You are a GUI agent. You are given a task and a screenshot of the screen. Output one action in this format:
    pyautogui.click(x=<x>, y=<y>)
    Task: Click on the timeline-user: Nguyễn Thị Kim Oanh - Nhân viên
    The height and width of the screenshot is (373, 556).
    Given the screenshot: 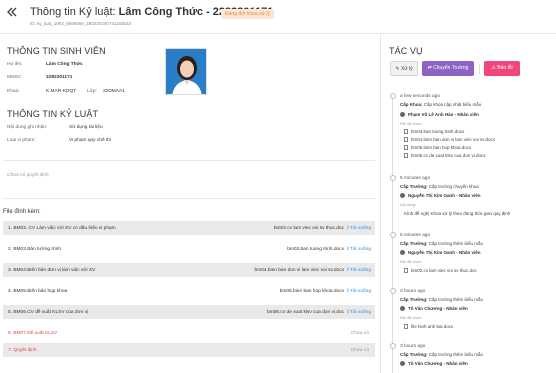 What is the action you would take?
    pyautogui.click(x=440, y=253)
    